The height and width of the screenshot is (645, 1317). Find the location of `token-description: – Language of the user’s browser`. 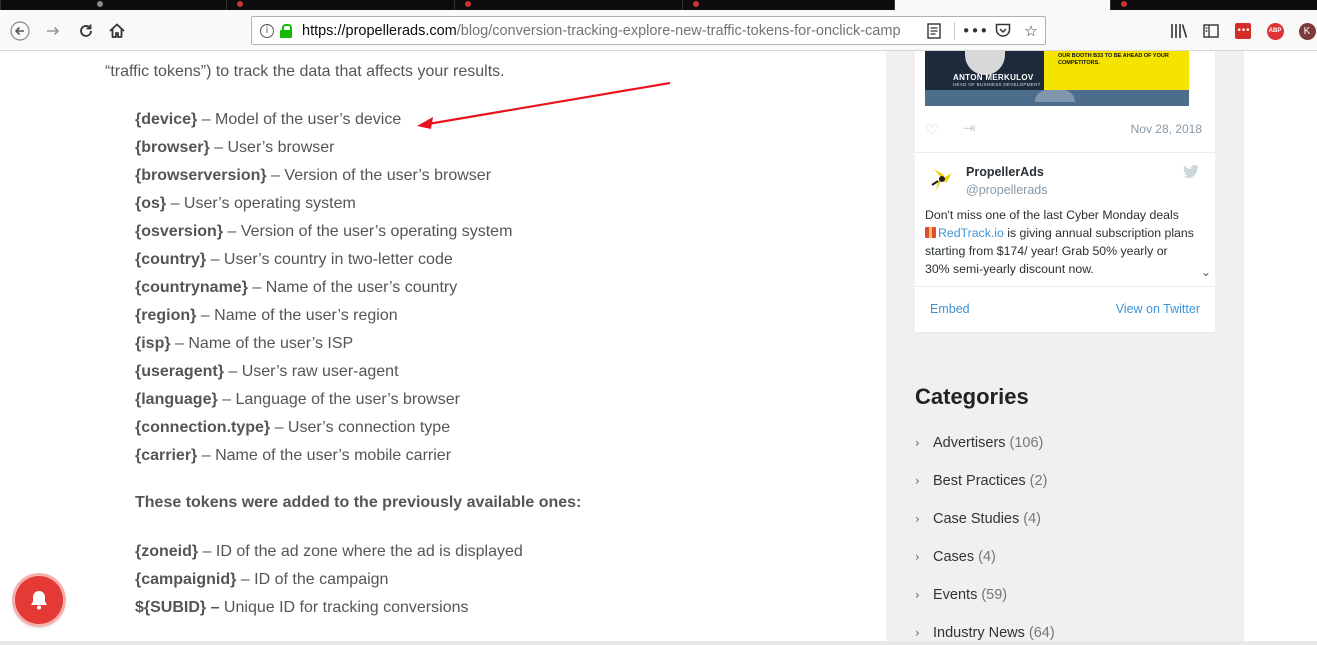

token-description: – Language of the user’s browser is located at coordinates (338, 399).